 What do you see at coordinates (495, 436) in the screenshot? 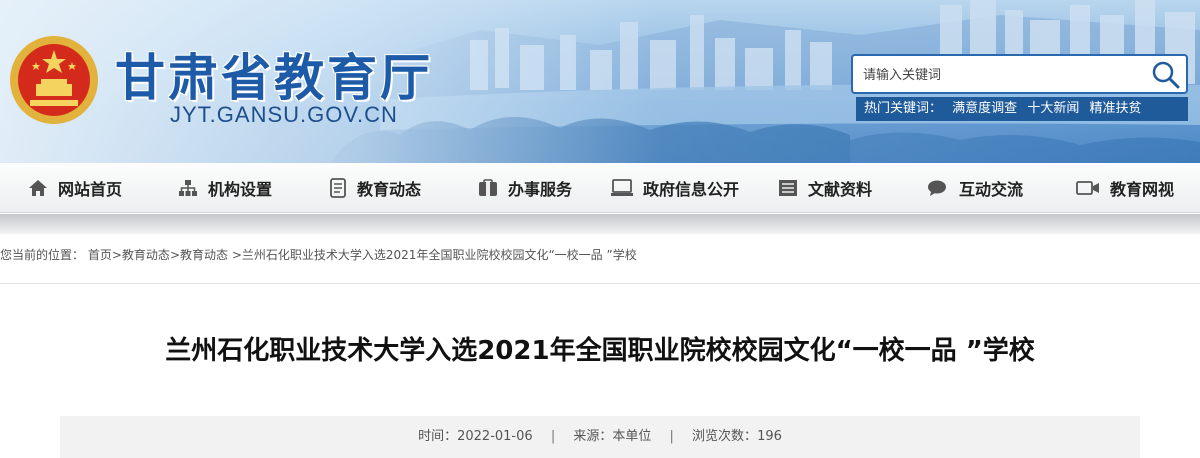
I see `publish-date: 2022-01-06` at bounding box center [495, 436].